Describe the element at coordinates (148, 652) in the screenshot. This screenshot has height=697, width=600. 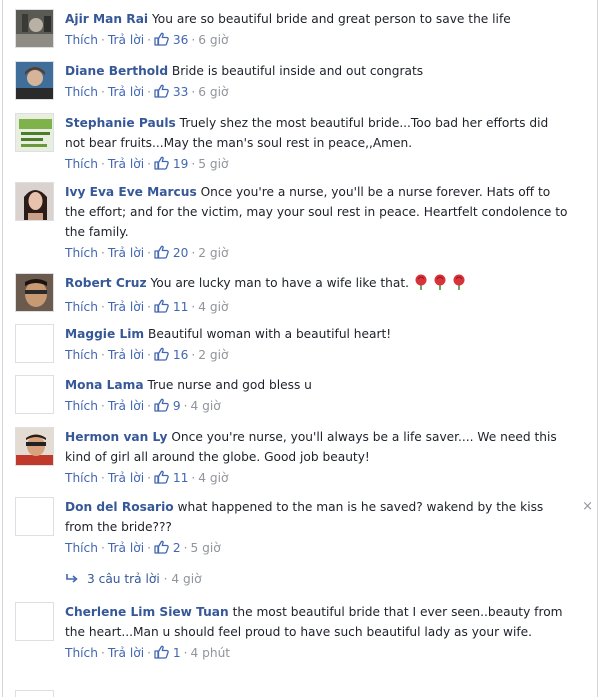
I see `comment-actions: Thích · Trả lời · 1 · 4 phút` at that location.